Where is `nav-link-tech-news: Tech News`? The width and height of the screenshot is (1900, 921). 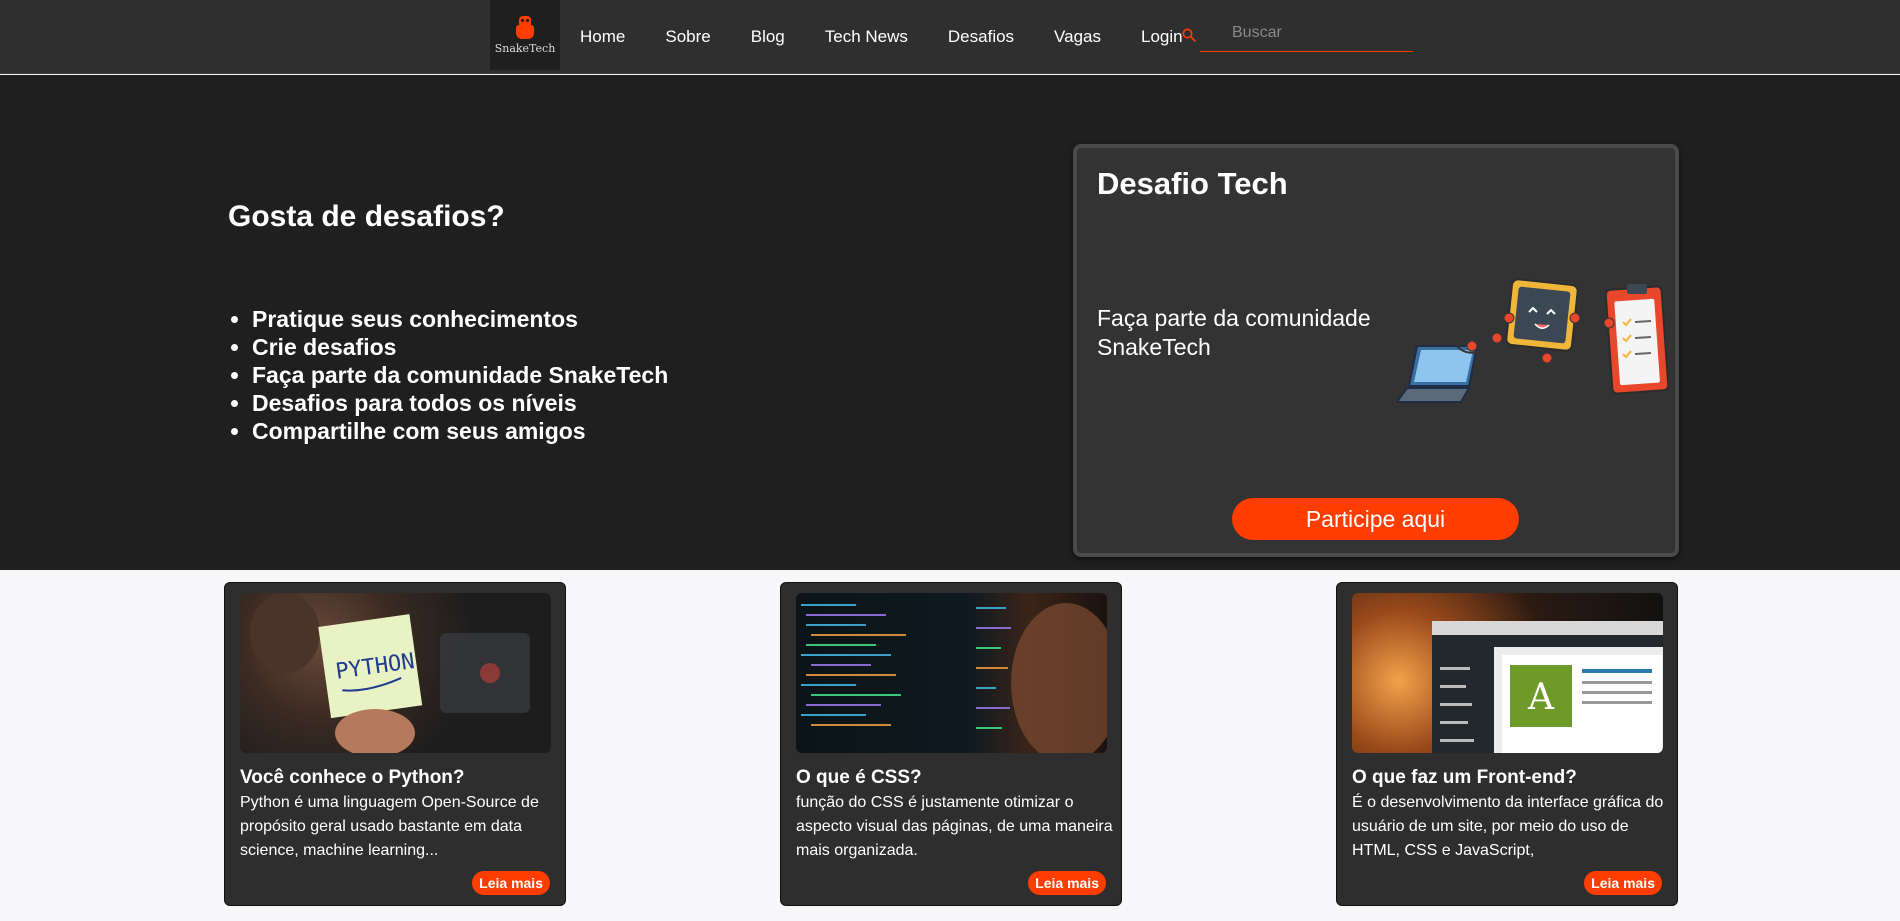
nav-link-tech-news: Tech News is located at coordinates (866, 37).